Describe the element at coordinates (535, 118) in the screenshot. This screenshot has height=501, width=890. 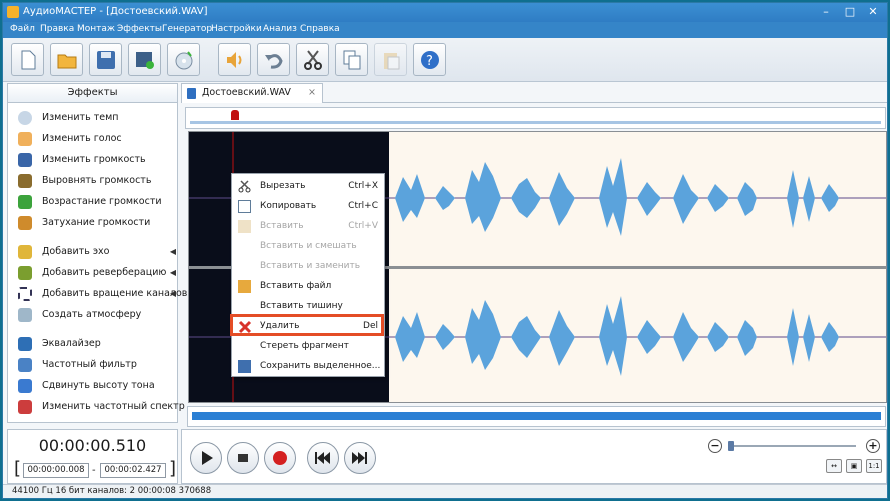
I see `timeline-ruler` at that location.